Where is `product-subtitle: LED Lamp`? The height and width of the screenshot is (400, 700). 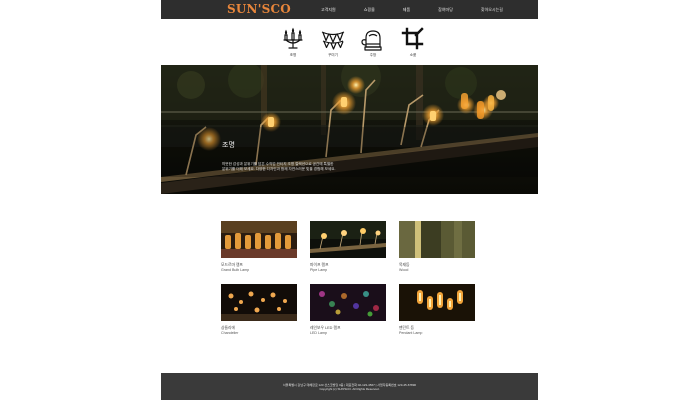 product-subtitle: LED Lamp is located at coordinates (318, 332).